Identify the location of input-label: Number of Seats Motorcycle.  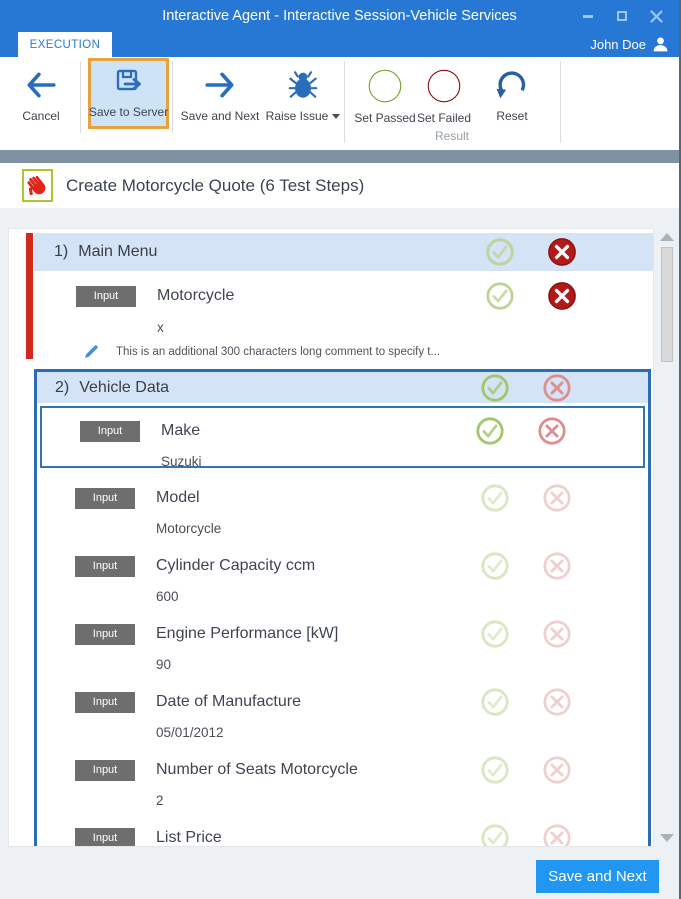
(257, 769).